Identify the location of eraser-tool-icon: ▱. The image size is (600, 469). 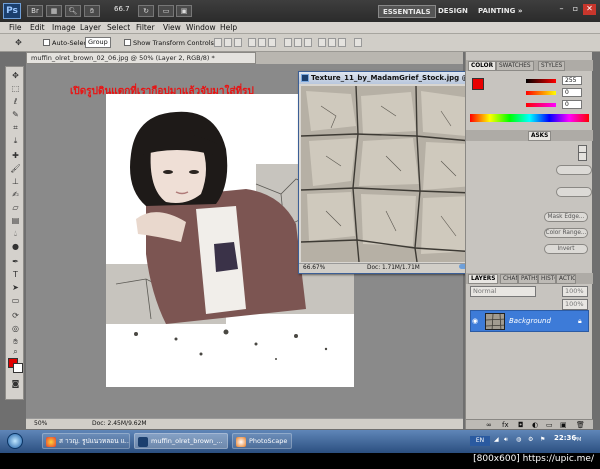
(15, 208).